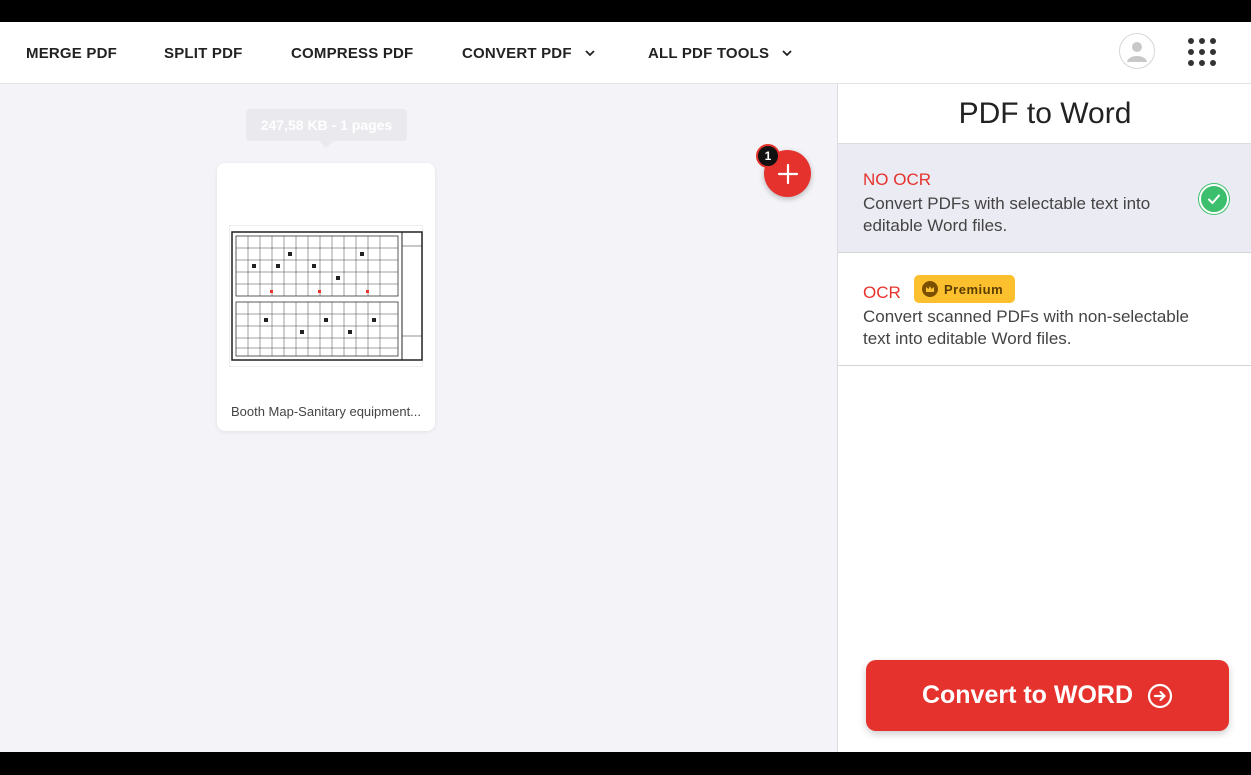 The image size is (1251, 775). What do you see at coordinates (1160, 695) in the screenshot?
I see `arrow-right-circle-icon` at bounding box center [1160, 695].